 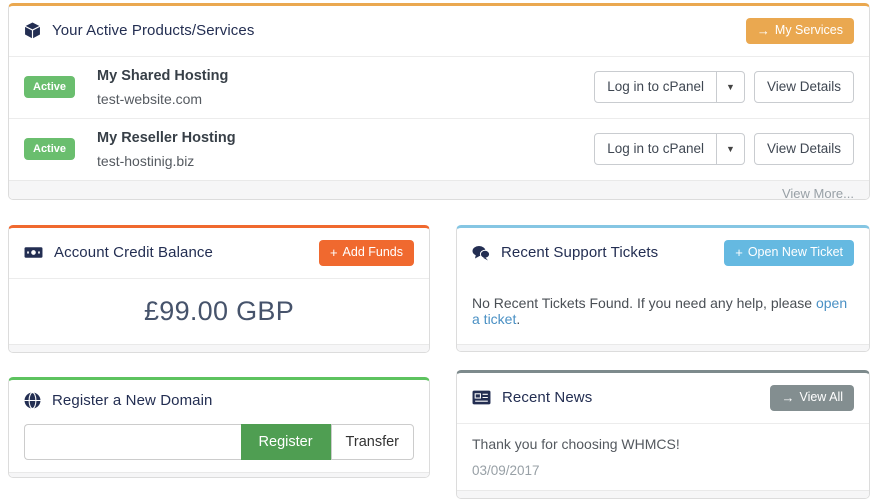 What do you see at coordinates (372, 252) in the screenshot?
I see `add-funds-label: Add Funds` at bounding box center [372, 252].